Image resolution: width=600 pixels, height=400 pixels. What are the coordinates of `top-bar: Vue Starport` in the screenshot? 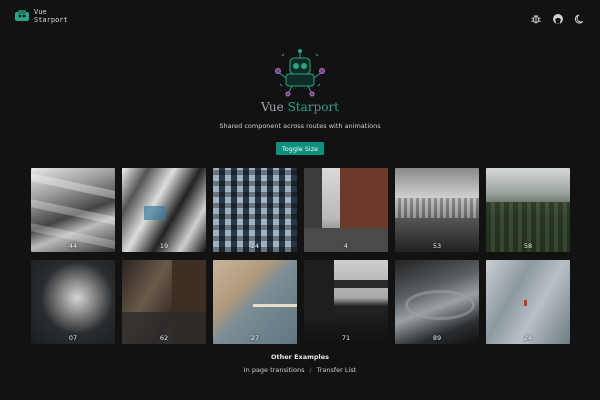 It's located at (300, 17).